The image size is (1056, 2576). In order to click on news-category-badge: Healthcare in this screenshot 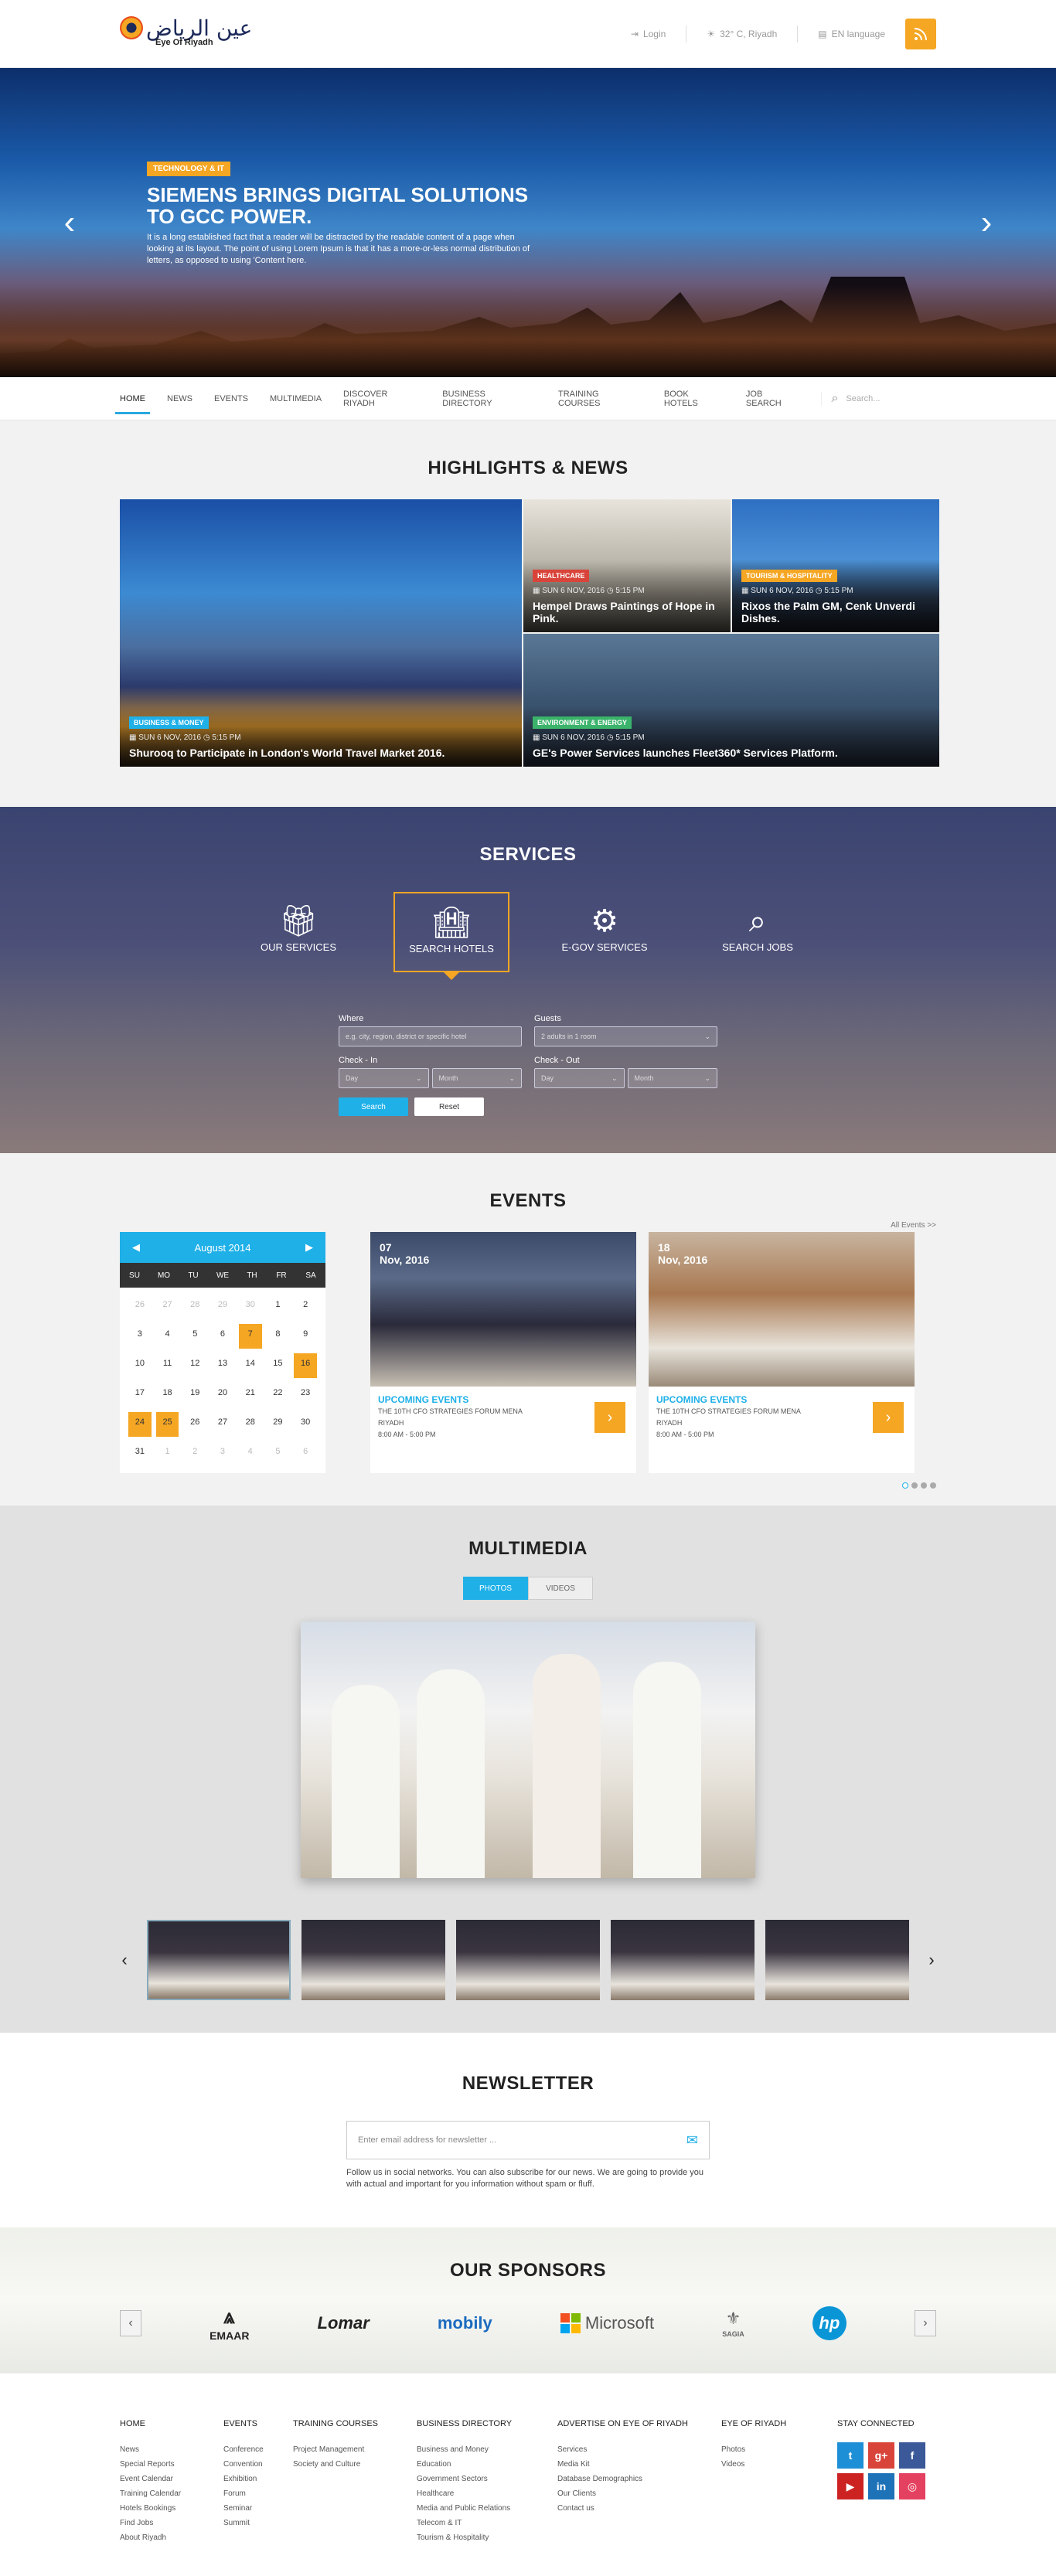, I will do `click(561, 576)`.